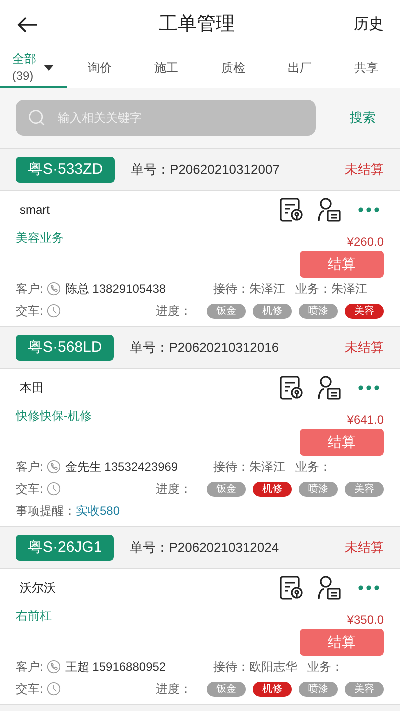 This screenshot has height=711, width=400. I want to click on amount: ¥641.0, so click(365, 420).